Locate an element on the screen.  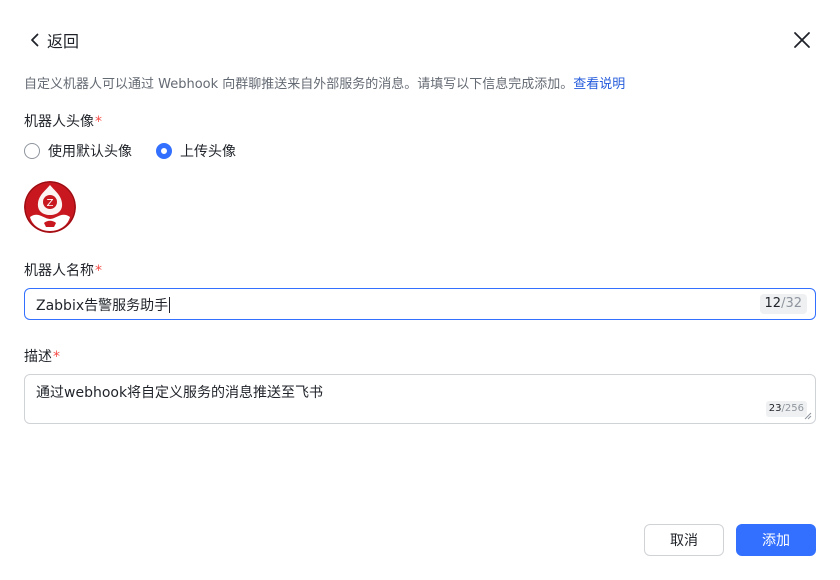
char-counter: 23/256 is located at coordinates (786, 409).